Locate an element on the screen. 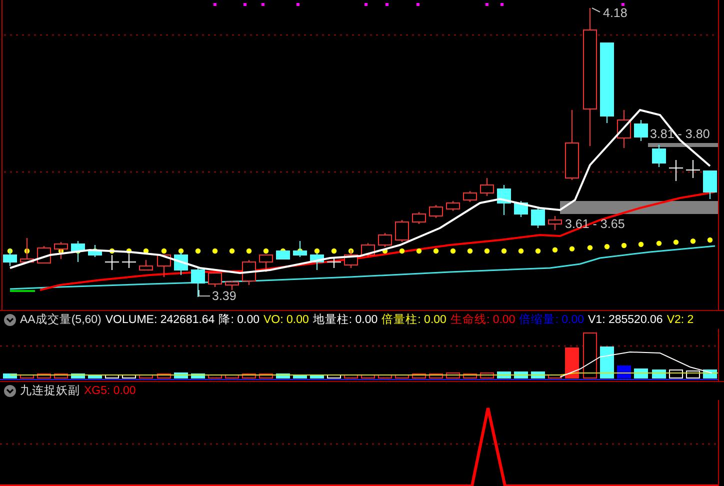 The image size is (724, 486). indicator-title: AA成交量(5,60) is located at coordinates (61, 320).